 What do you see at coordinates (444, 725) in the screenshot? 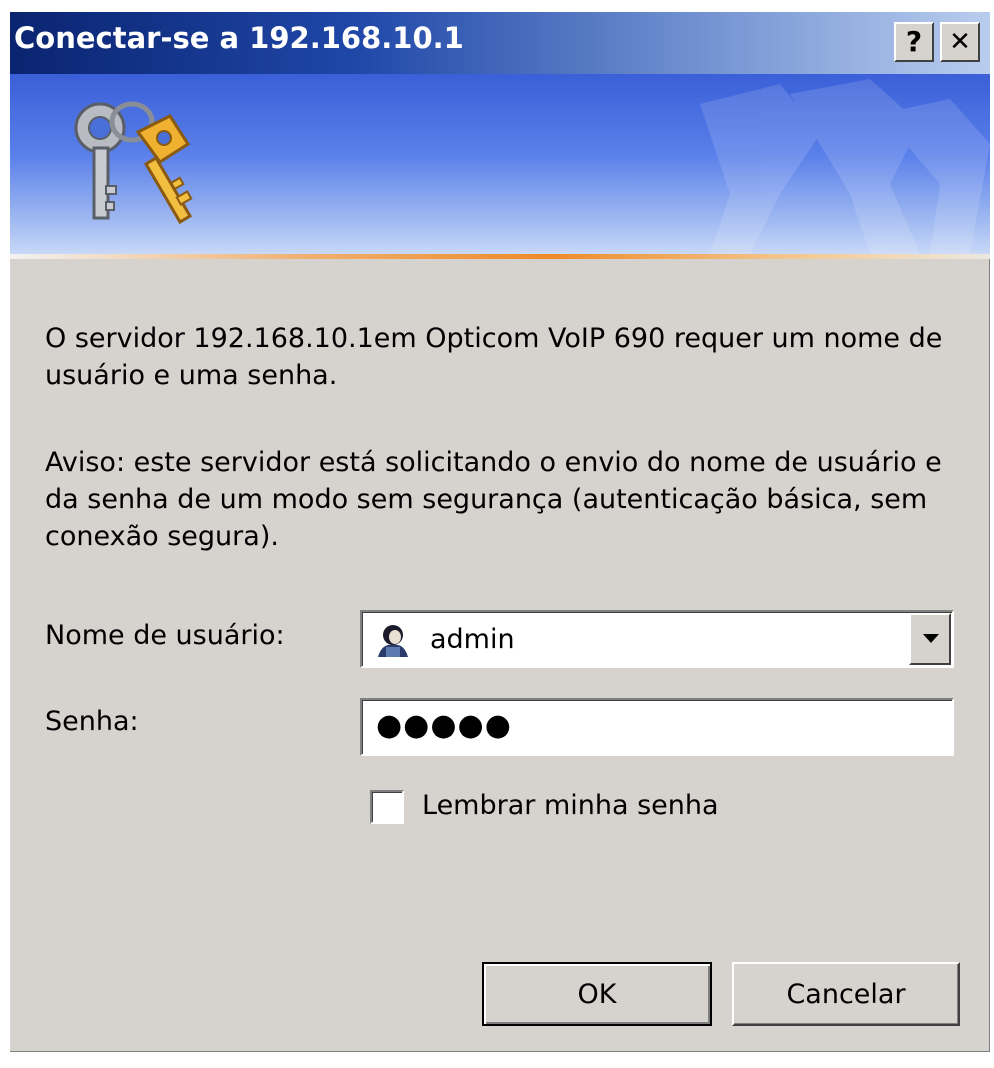
I see `password-value: ●●●●●` at bounding box center [444, 725].